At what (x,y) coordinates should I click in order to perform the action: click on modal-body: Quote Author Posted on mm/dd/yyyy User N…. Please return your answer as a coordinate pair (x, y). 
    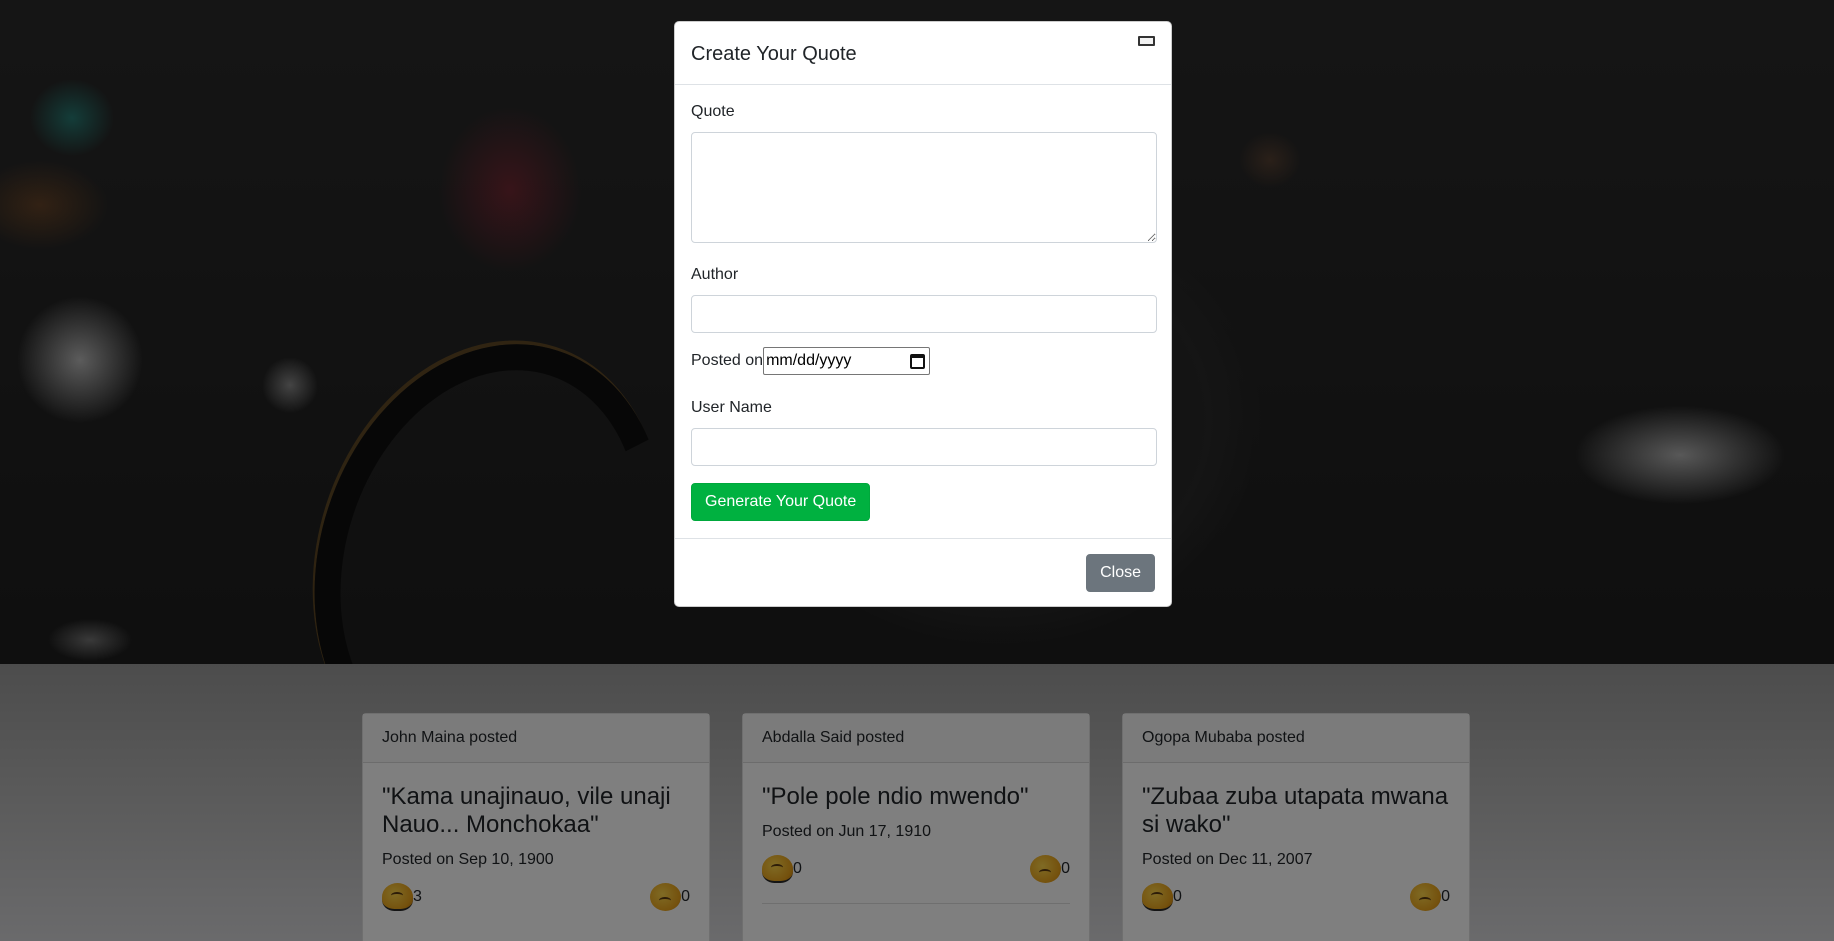
    Looking at the image, I should click on (923, 312).